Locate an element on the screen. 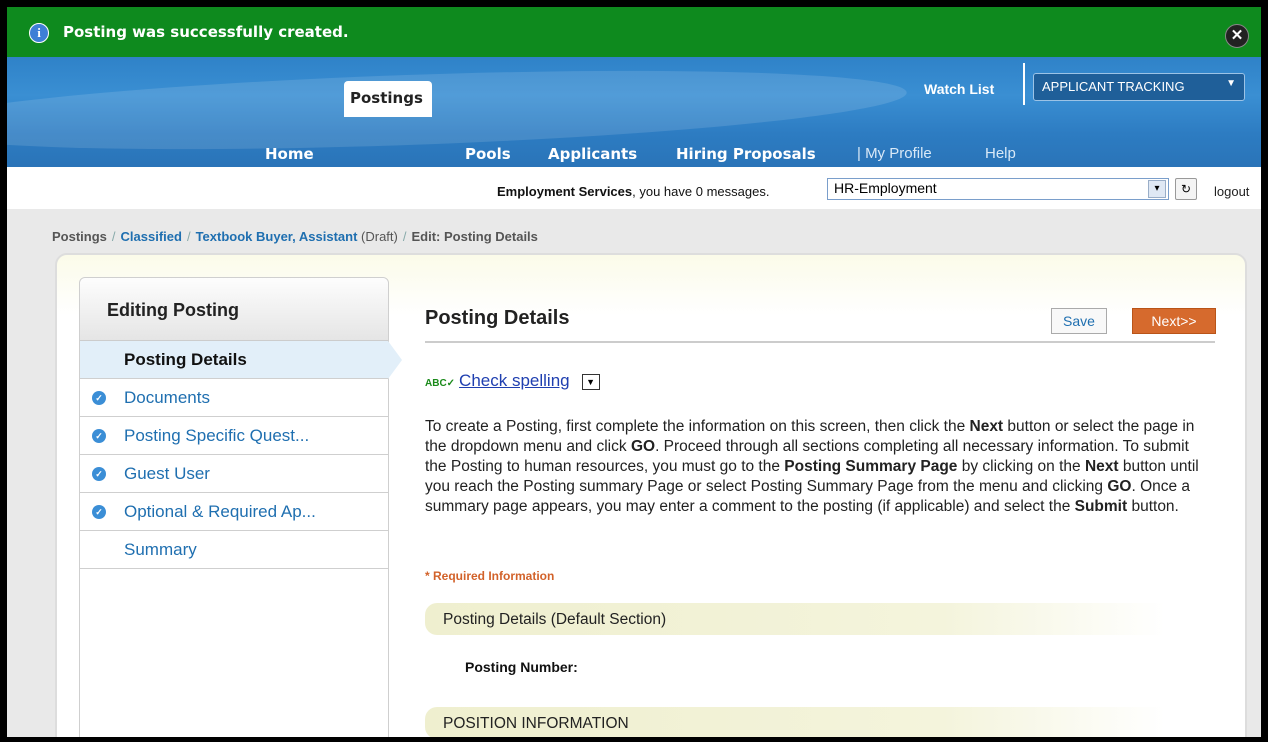  section-title: Posting Details (Default Section) is located at coordinates (555, 619).